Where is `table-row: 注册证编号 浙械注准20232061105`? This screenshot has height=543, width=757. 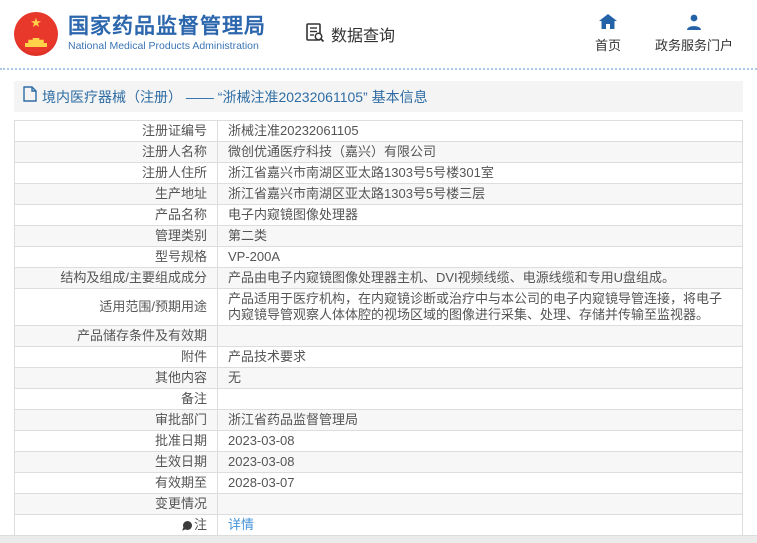
table-row: 注册证编号 浙械注准20232061105 is located at coordinates (378, 131).